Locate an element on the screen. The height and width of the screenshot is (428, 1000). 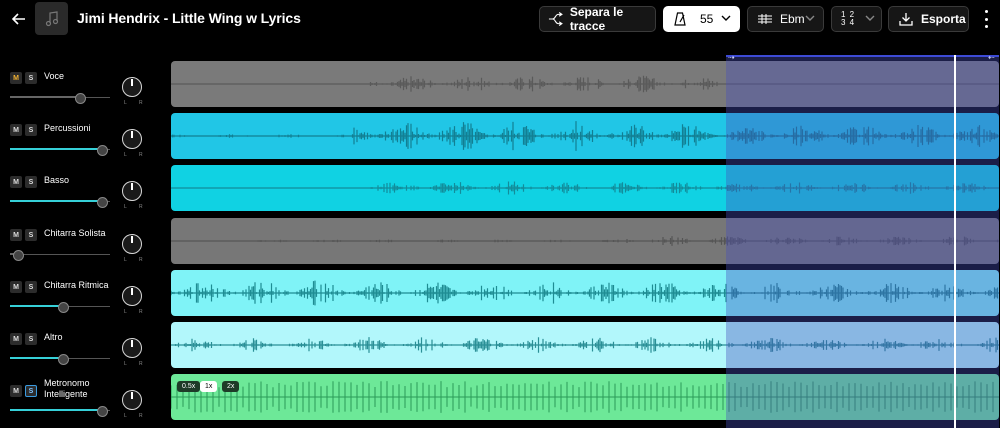
time-signature-icon: 1 2 3 4 is located at coordinates (848, 19).